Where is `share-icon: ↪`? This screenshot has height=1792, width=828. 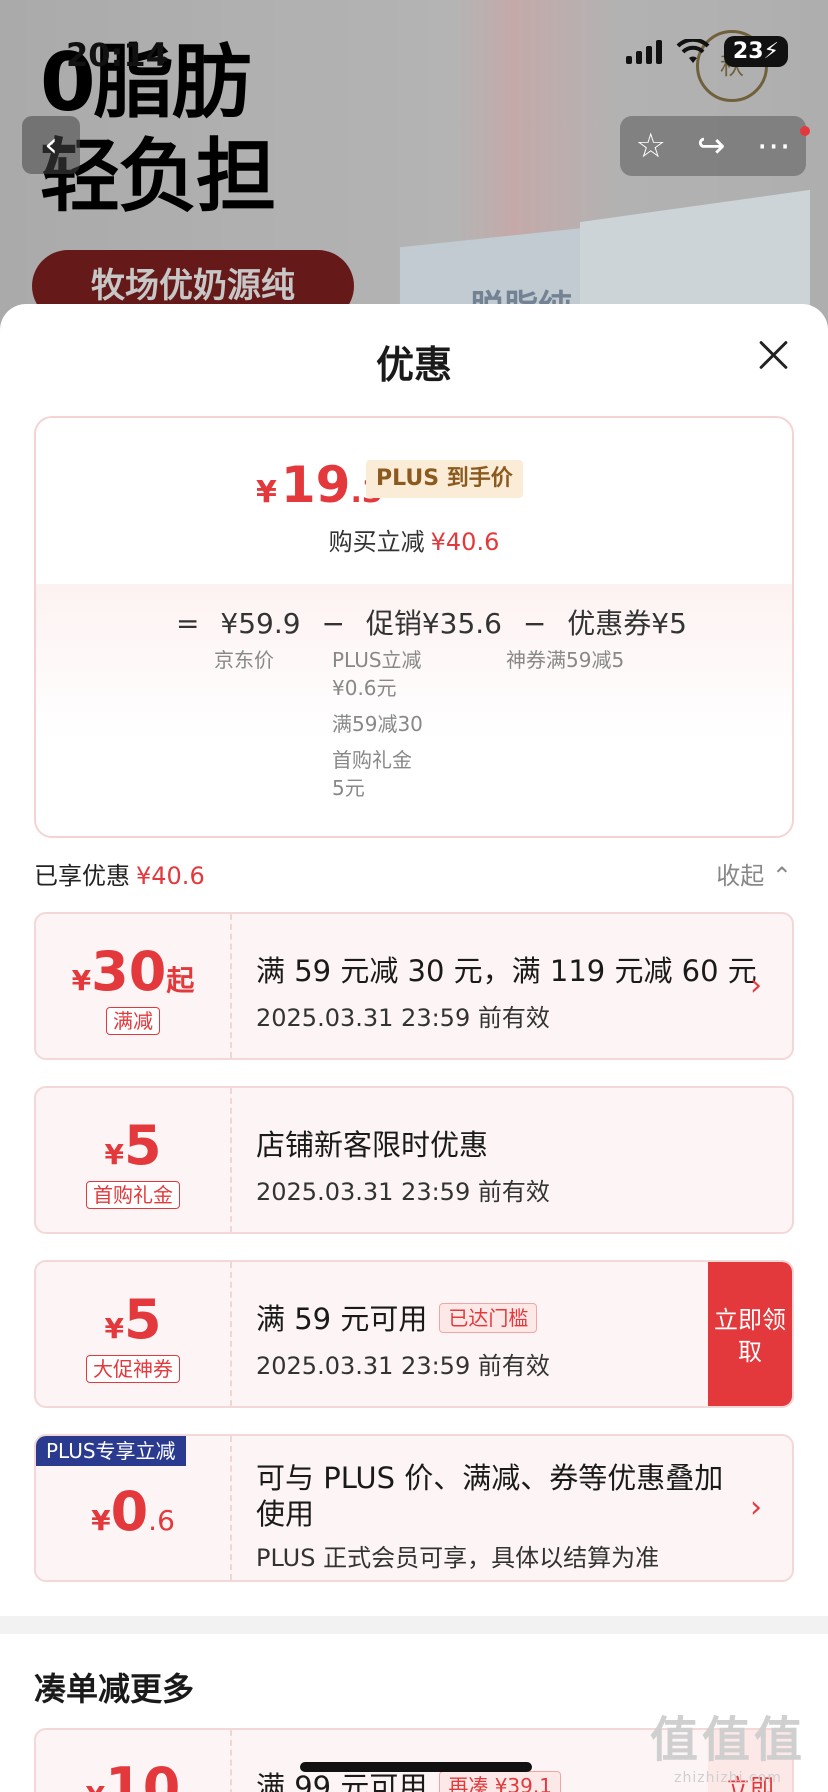
share-icon: ↪ is located at coordinates (711, 146).